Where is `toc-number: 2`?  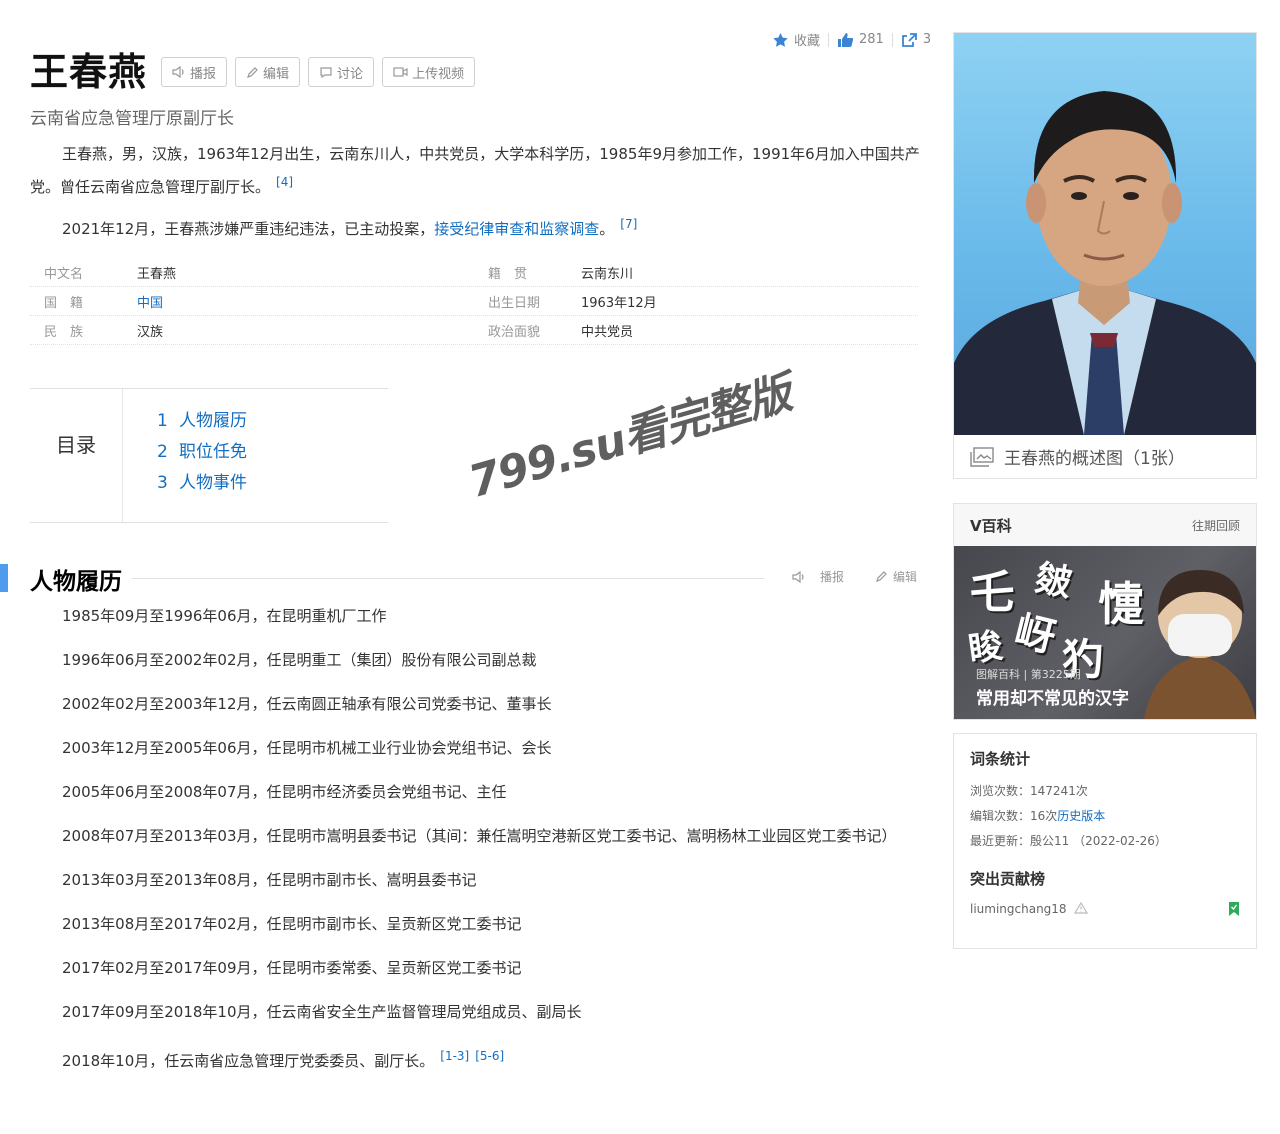
toc-number: 2 is located at coordinates (162, 452).